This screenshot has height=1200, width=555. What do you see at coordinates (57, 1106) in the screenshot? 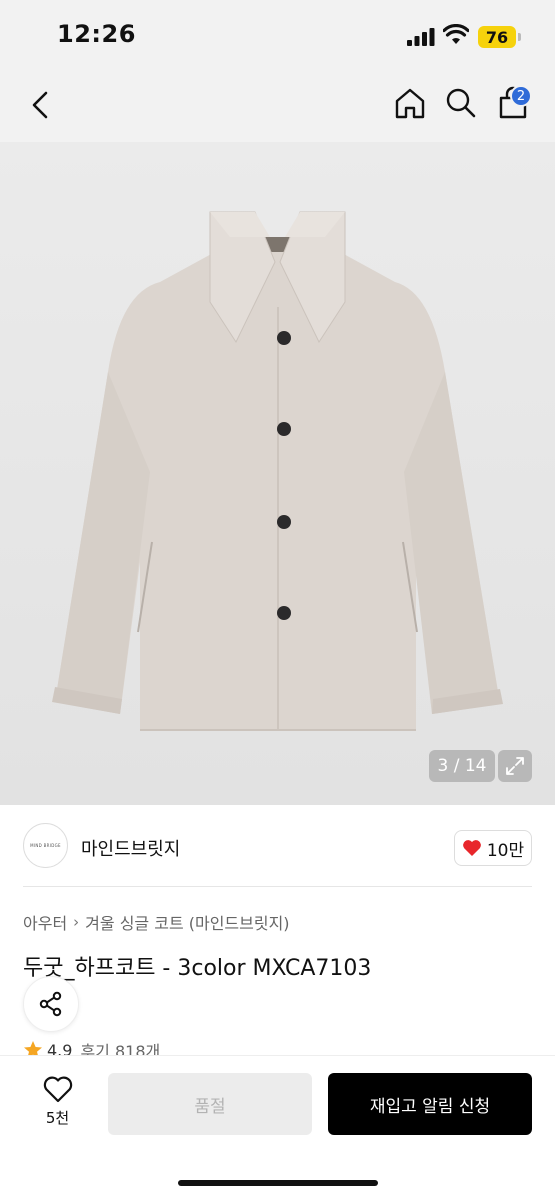
I see `wishlist-button: 5천` at bounding box center [57, 1106].